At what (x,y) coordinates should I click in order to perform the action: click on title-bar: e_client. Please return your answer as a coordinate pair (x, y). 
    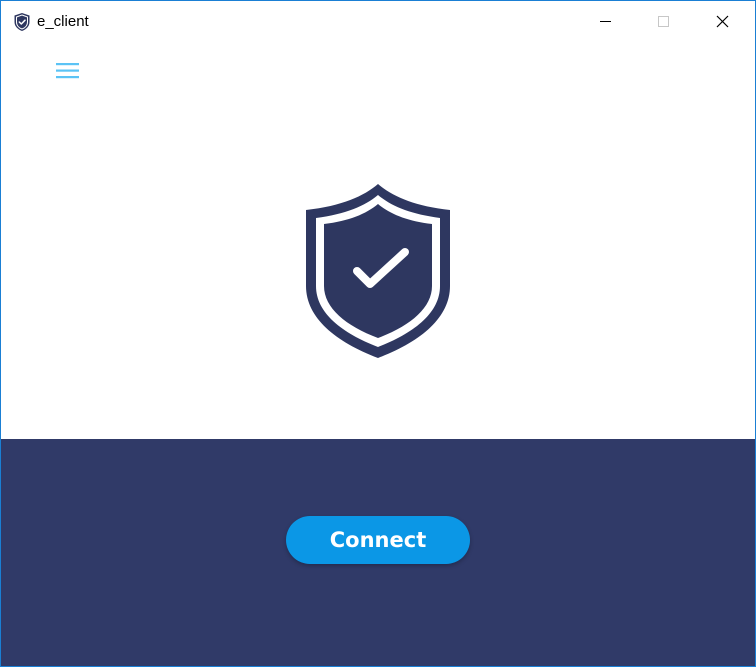
    Looking at the image, I should click on (378, 21).